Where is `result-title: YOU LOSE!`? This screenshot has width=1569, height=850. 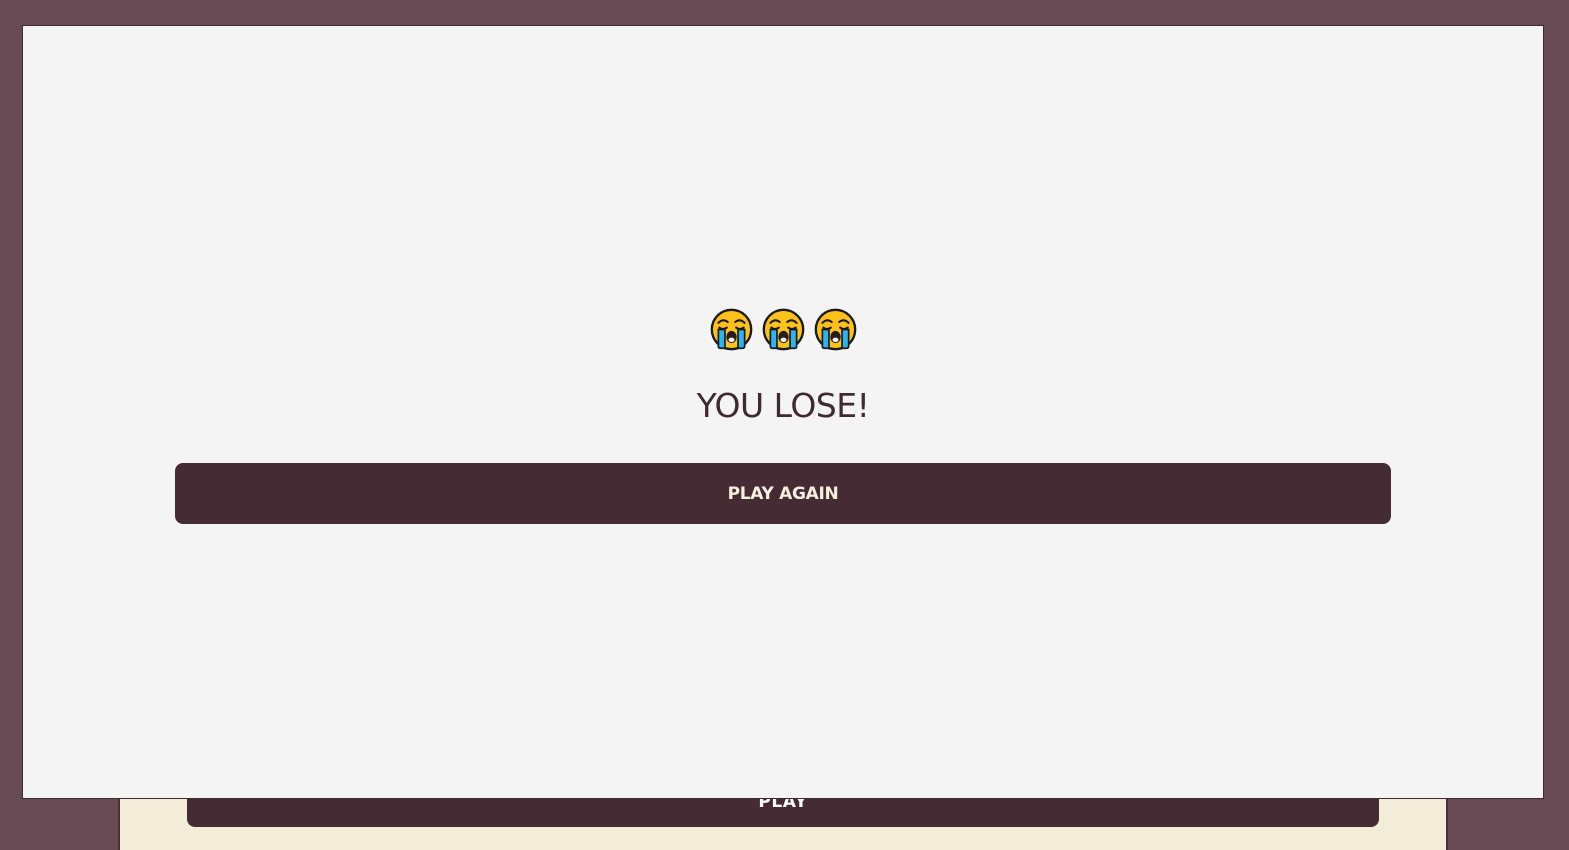
result-title: YOU LOSE! is located at coordinates (783, 405).